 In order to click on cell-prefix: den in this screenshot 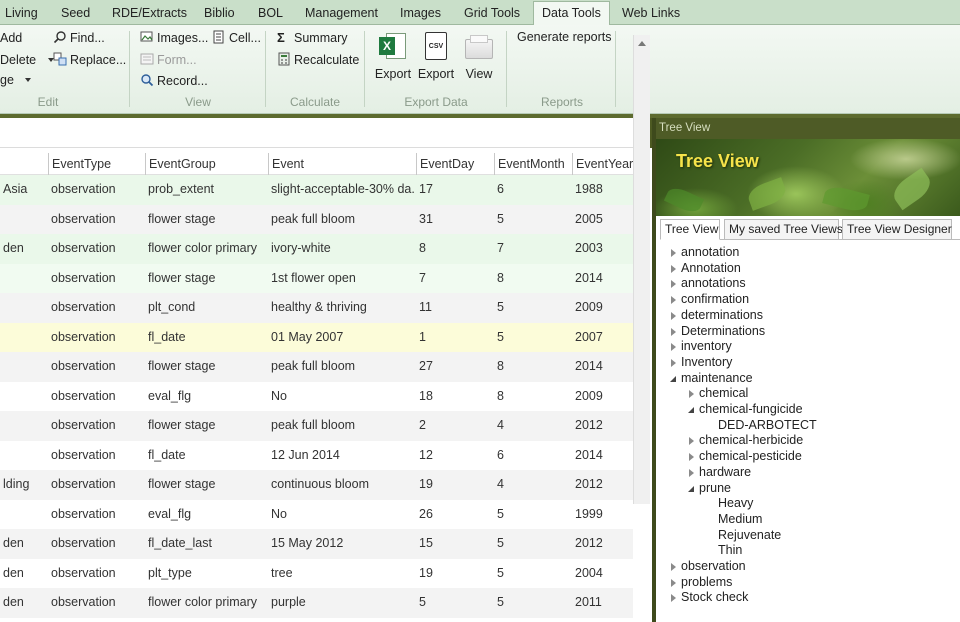, I will do `click(25, 602)`.